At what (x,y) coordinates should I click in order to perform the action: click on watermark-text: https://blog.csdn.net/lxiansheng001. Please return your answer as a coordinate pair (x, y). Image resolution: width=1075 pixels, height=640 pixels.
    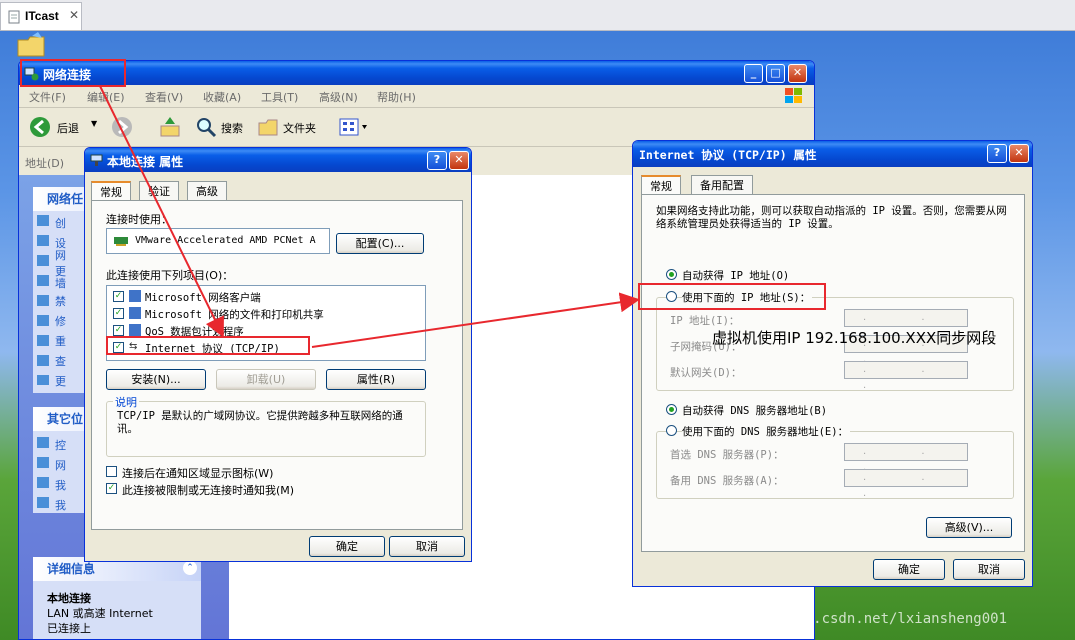
    Looking at the image, I should click on (860, 619).